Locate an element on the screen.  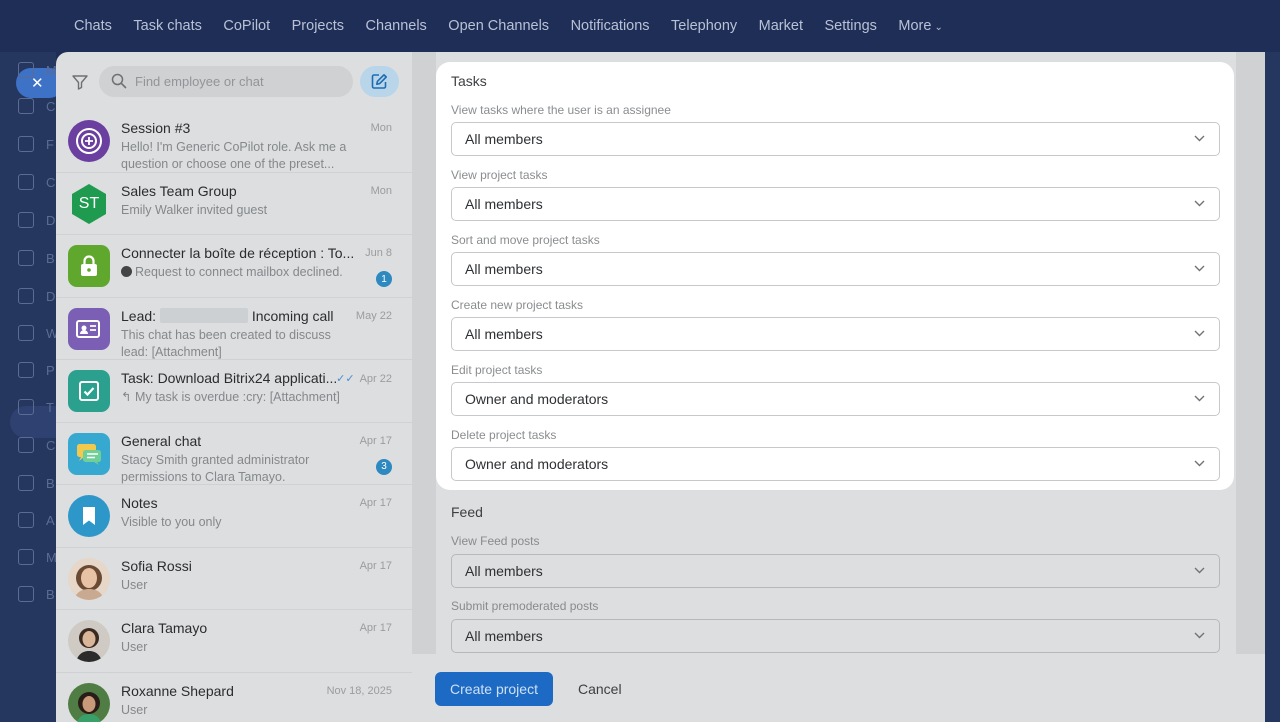
unread-badge: 3 is located at coordinates (384, 466).